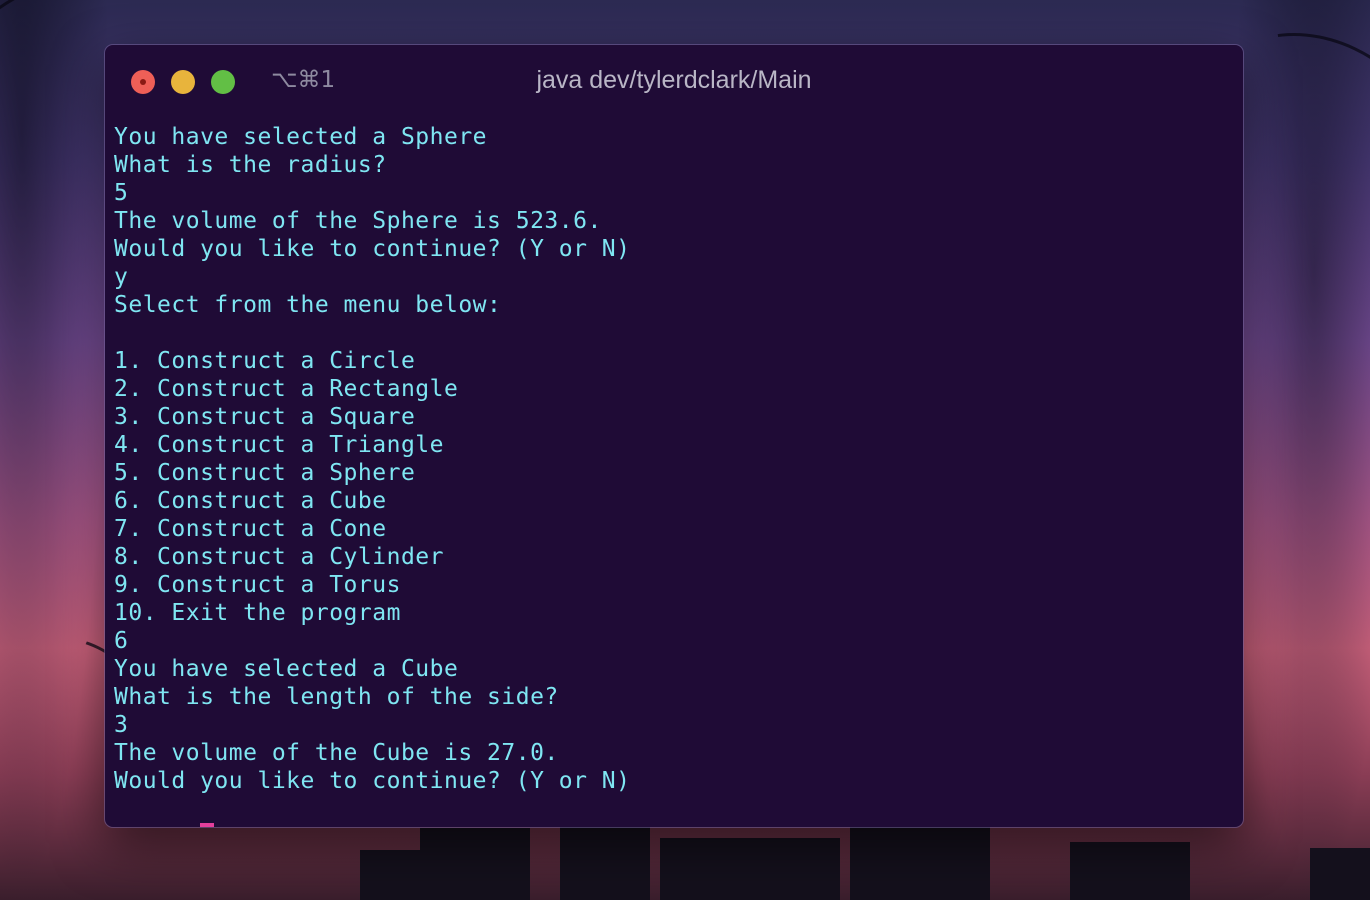 The width and height of the screenshot is (1370, 900). Describe the element at coordinates (250, 165) in the screenshot. I see `terminal-line: What is the radius?` at that location.